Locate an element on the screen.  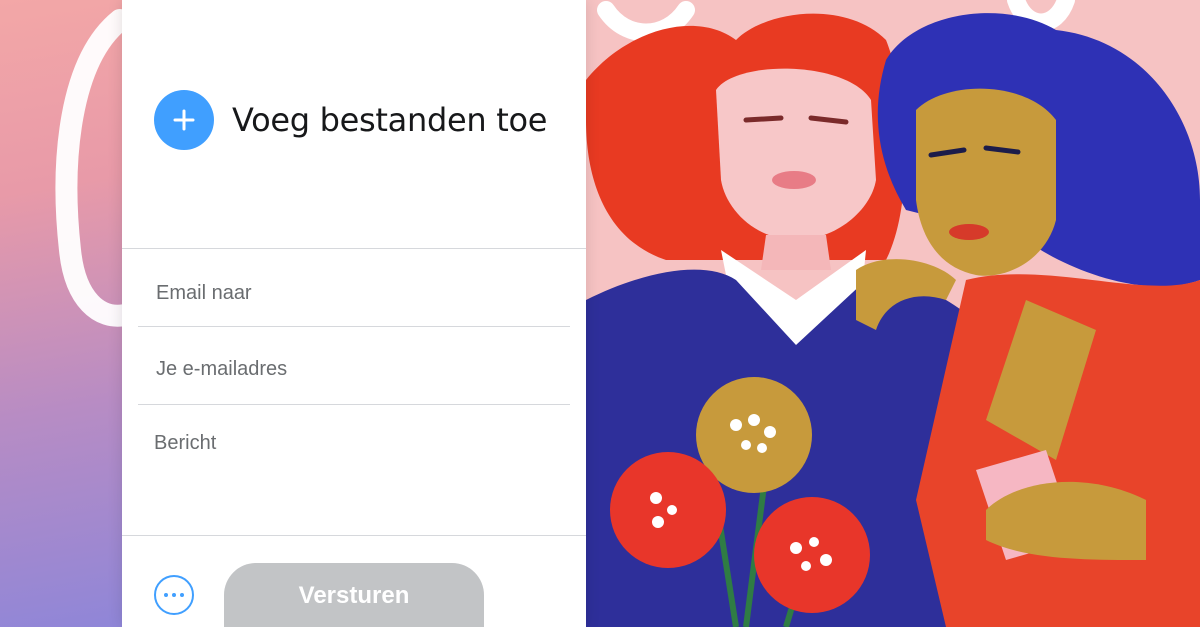
add-files-button is located at coordinates (184, 120).